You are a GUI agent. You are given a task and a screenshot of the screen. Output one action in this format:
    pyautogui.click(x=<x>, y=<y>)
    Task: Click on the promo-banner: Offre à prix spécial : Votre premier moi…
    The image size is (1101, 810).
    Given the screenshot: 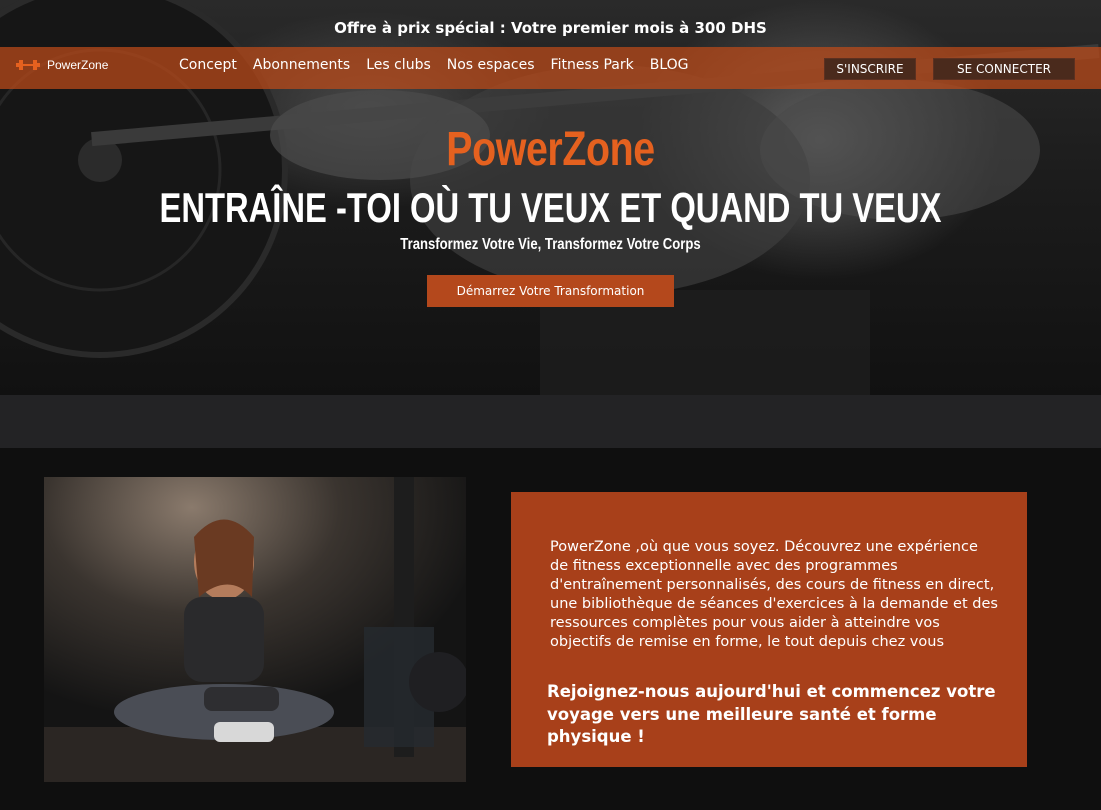 What is the action you would take?
    pyautogui.click(x=550, y=28)
    